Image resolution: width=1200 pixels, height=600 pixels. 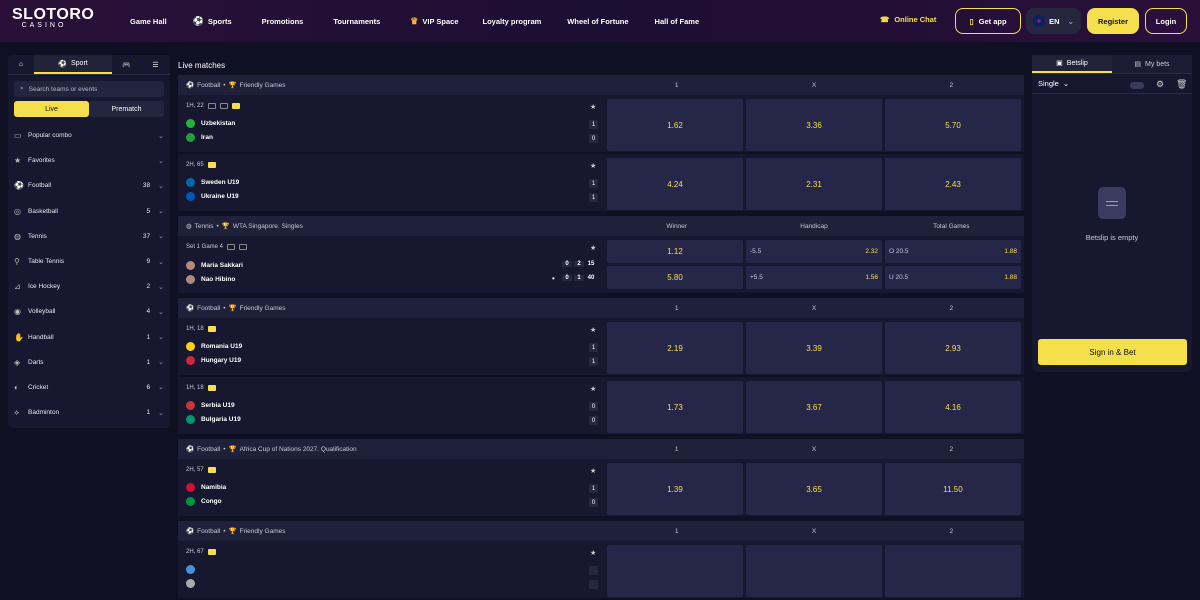 I want to click on sidebar-item-count: 4, so click(x=148, y=312).